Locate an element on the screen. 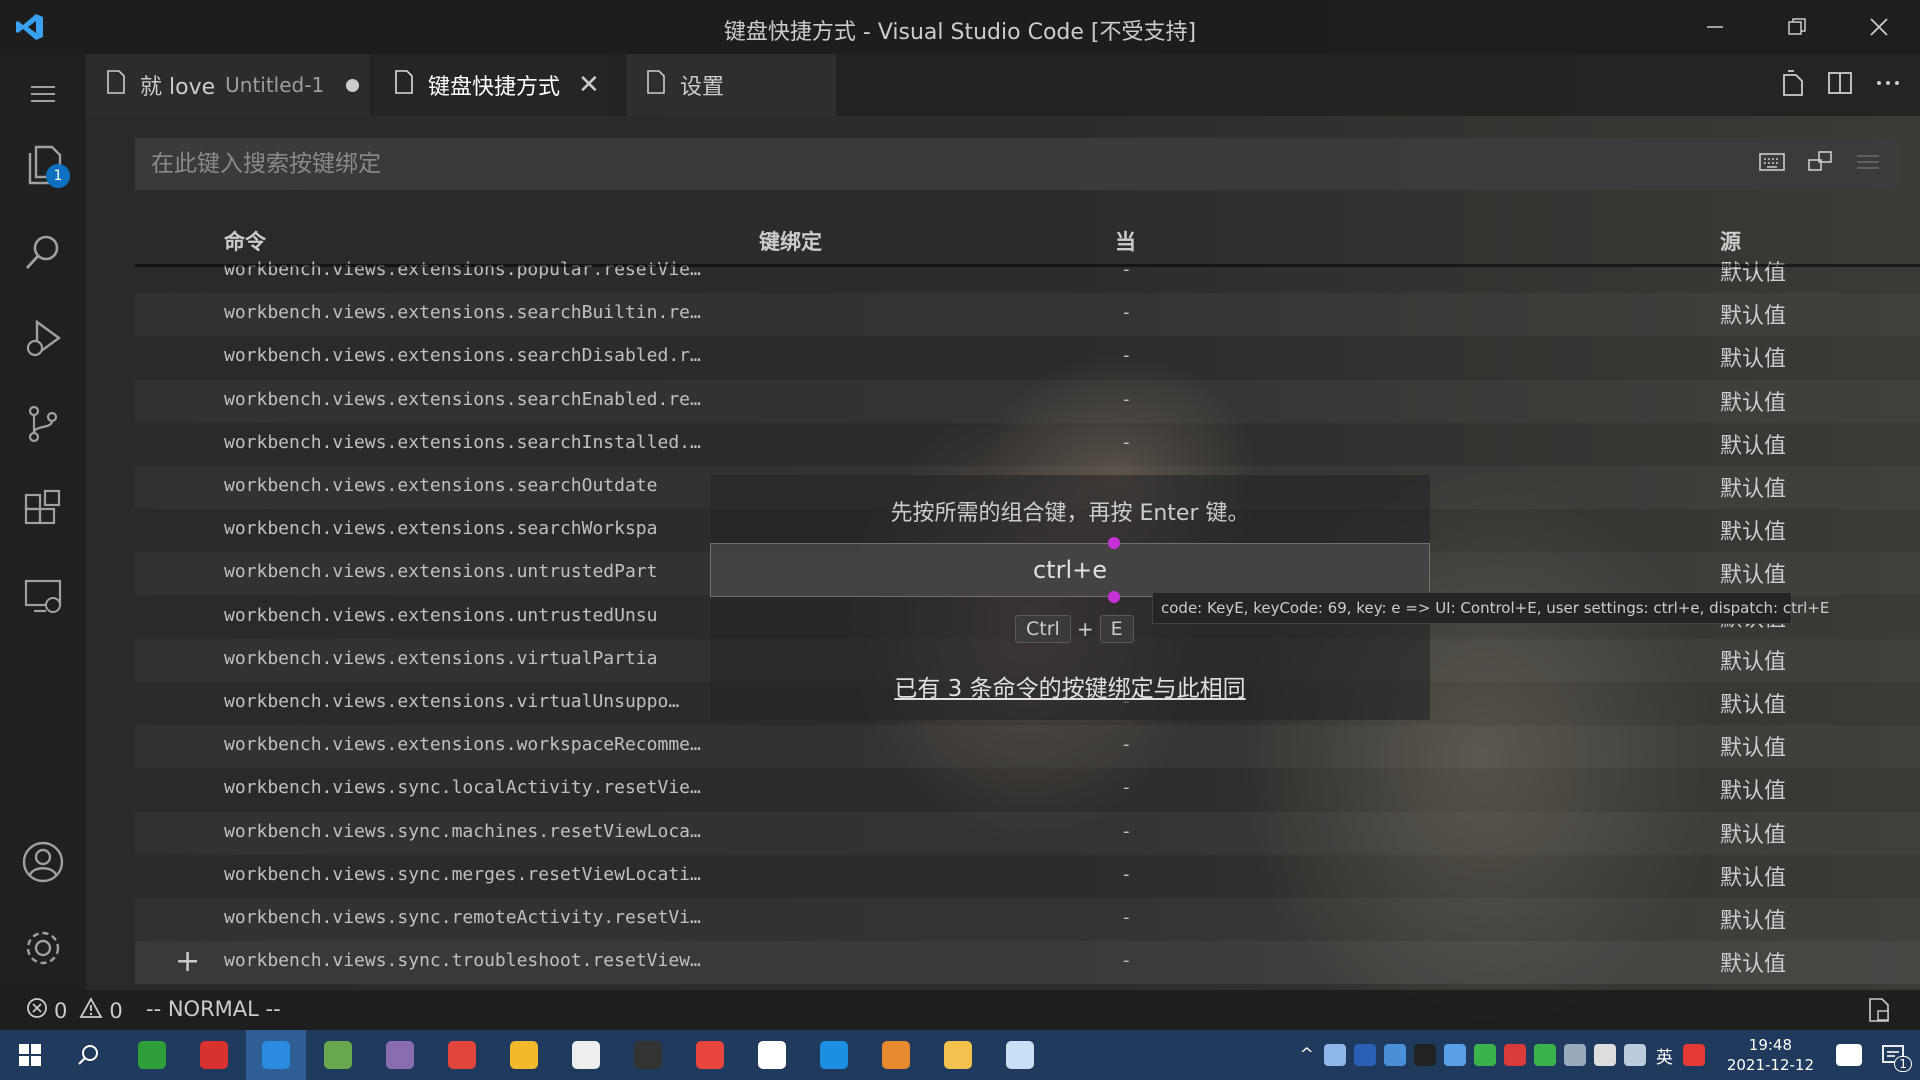 This screenshot has width=1920, height=1080. keybinding-search-input is located at coordinates (931, 164).